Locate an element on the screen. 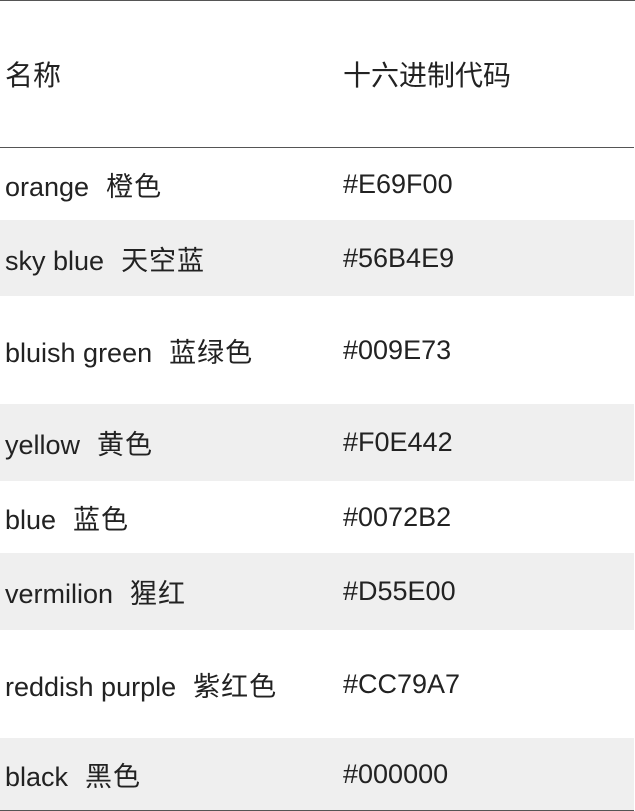 Image resolution: width=635 pixels, height=811 pixels. hex-code-cell: #000000 is located at coordinates (396, 774).